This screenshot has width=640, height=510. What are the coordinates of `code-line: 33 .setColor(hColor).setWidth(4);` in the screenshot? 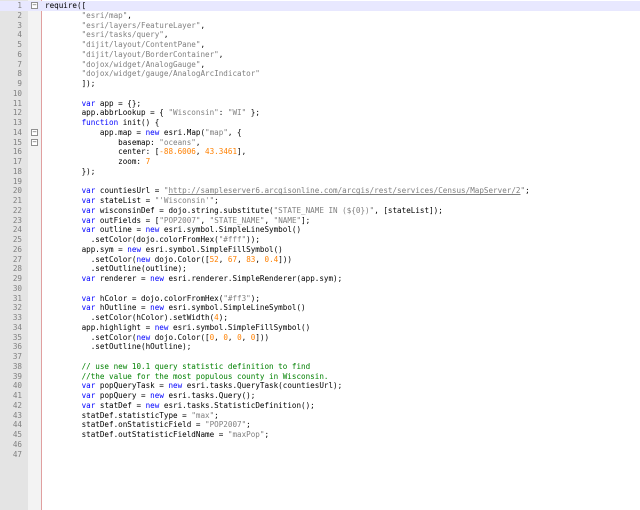 It's located at (320, 318).